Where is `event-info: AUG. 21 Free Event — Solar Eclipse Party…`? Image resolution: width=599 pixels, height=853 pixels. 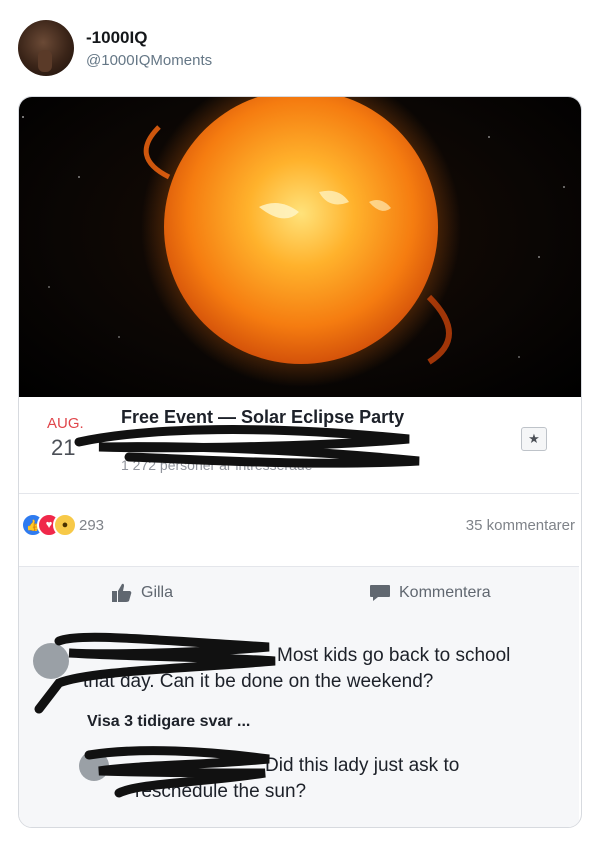 event-info: AUG. 21 Free Event — Solar Eclipse Party… is located at coordinates (299, 445).